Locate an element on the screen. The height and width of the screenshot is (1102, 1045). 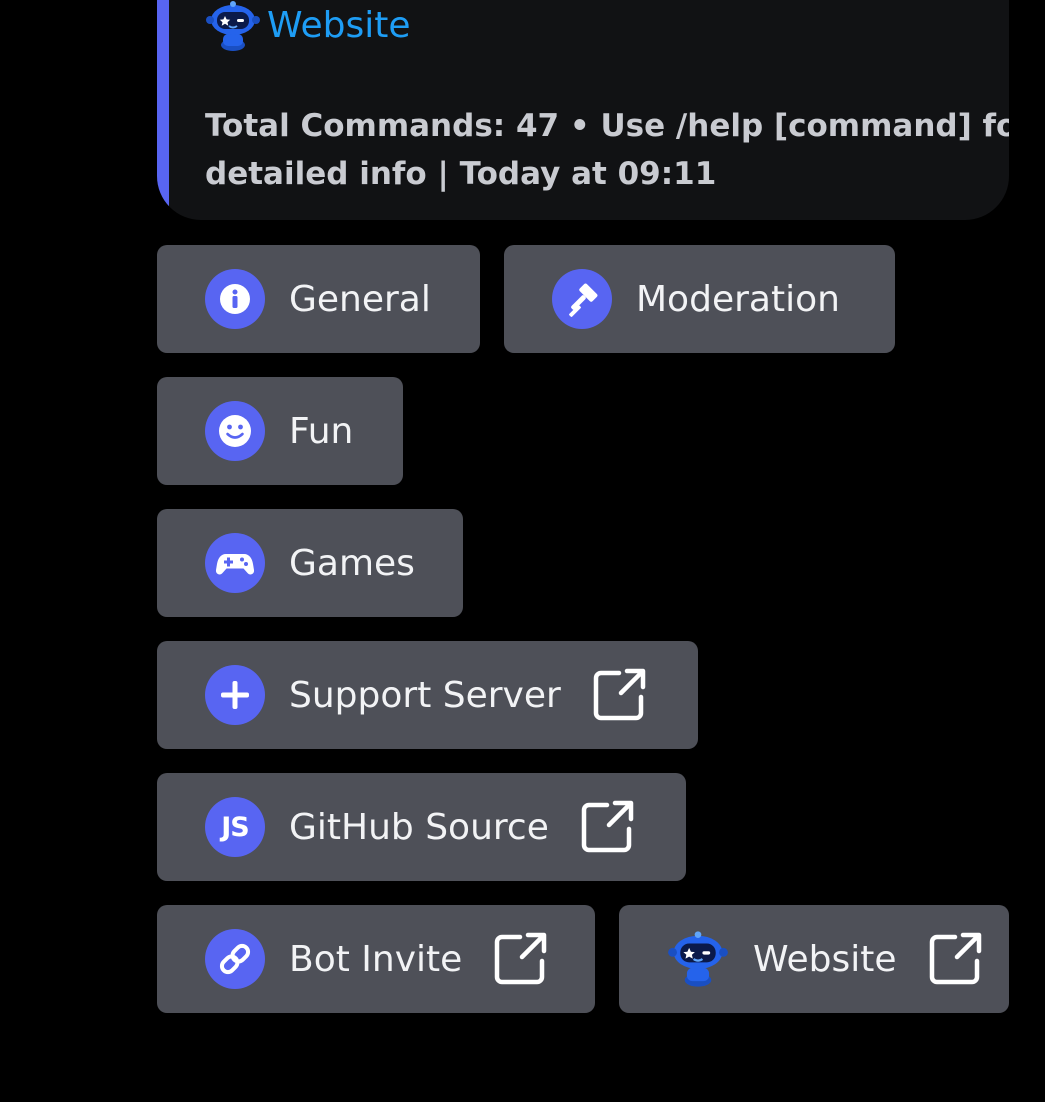
moderation-button: Moderation is located at coordinates (699, 299).